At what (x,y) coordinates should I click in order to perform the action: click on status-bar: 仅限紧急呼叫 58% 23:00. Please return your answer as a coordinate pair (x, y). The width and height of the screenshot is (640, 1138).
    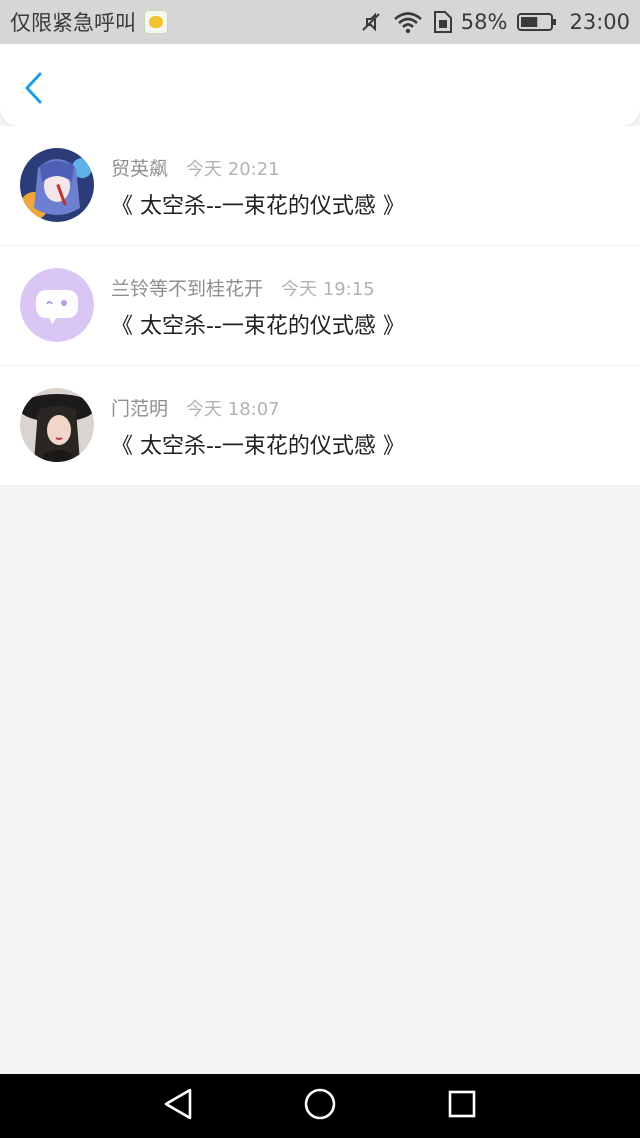
    Looking at the image, I should click on (320, 22).